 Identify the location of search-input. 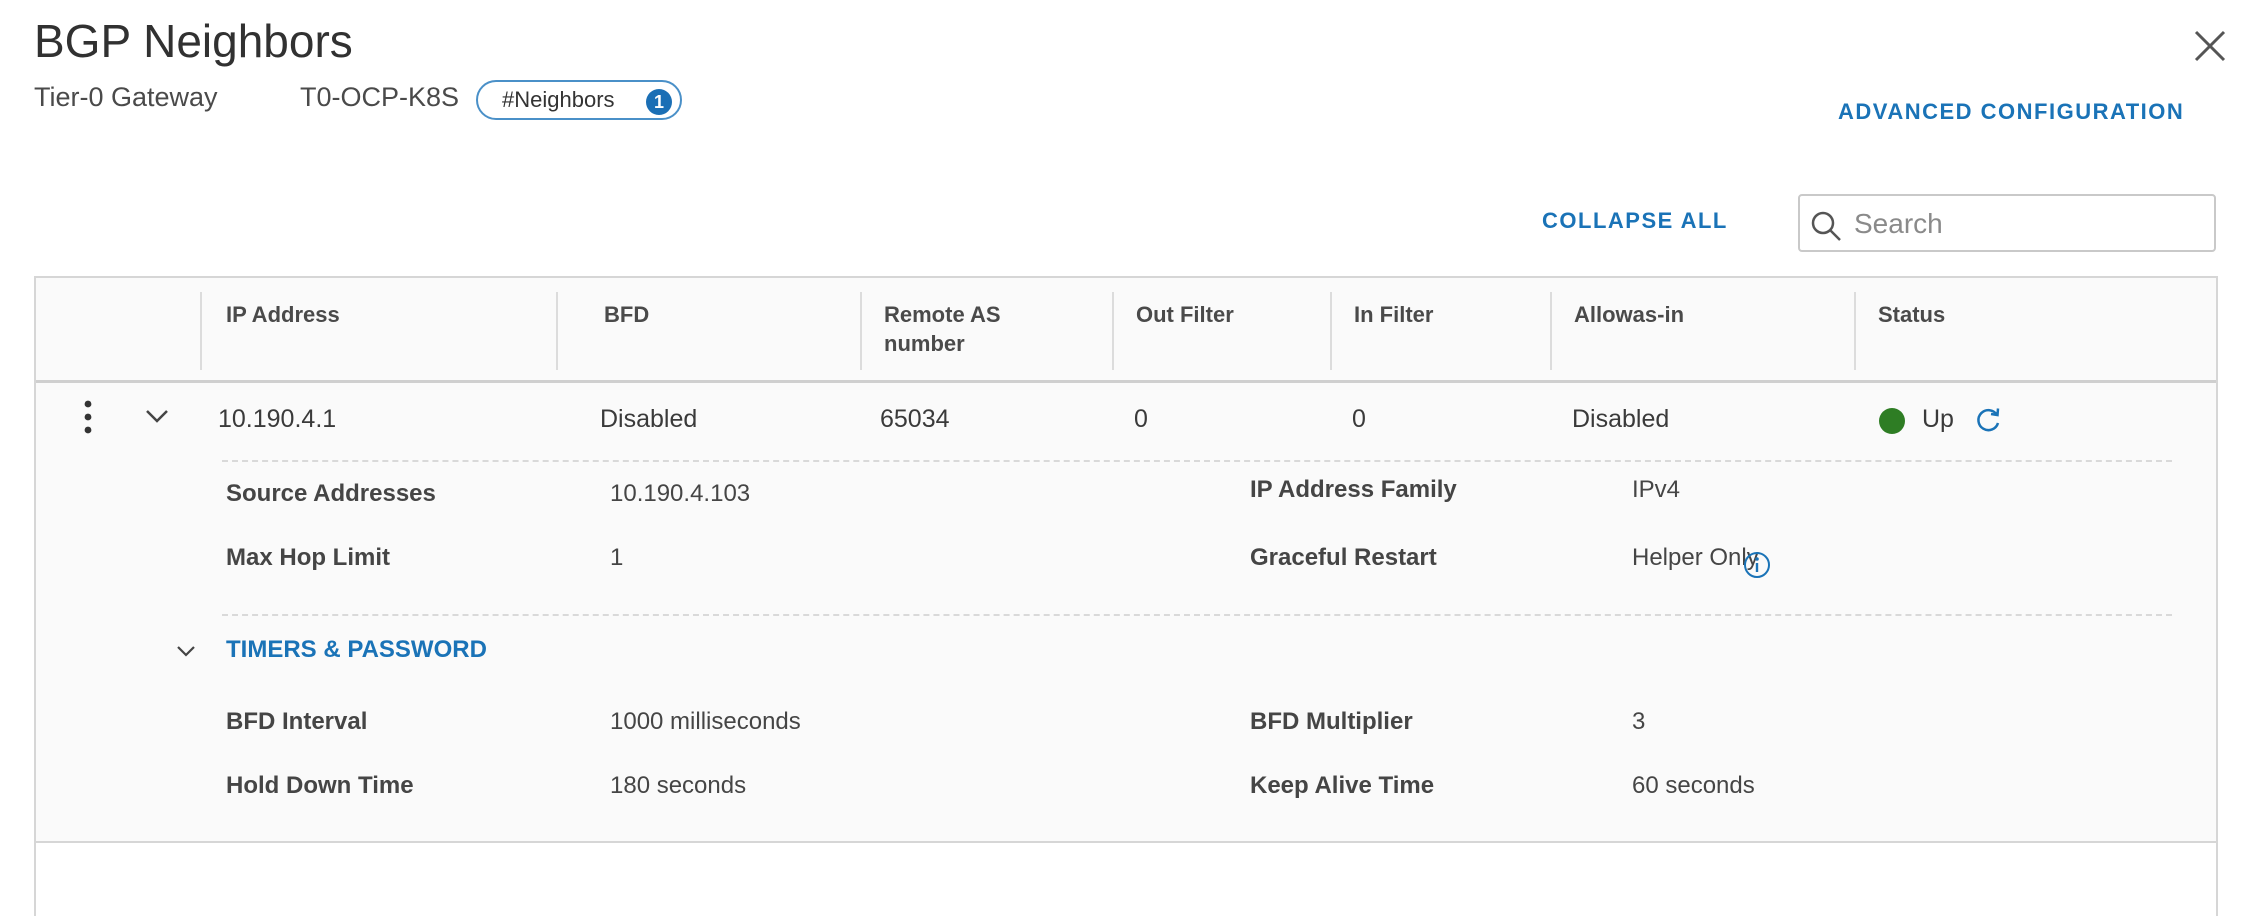
(2029, 224).